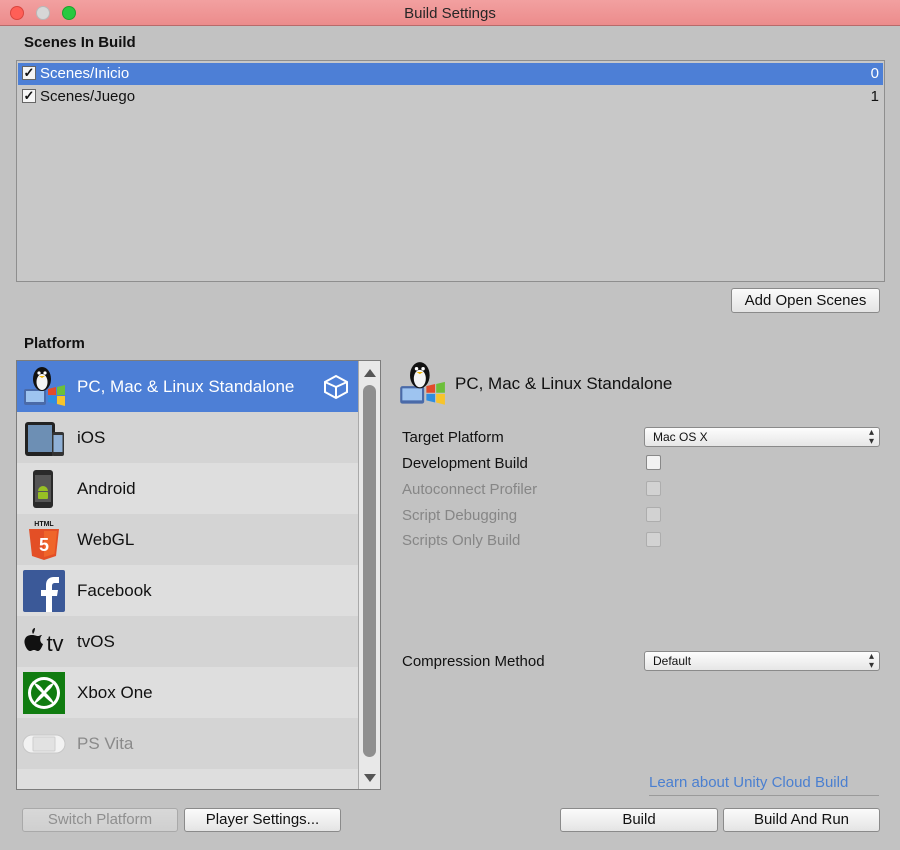  Describe the element at coordinates (370, 778) in the screenshot. I see `scroll-down-icon` at that location.